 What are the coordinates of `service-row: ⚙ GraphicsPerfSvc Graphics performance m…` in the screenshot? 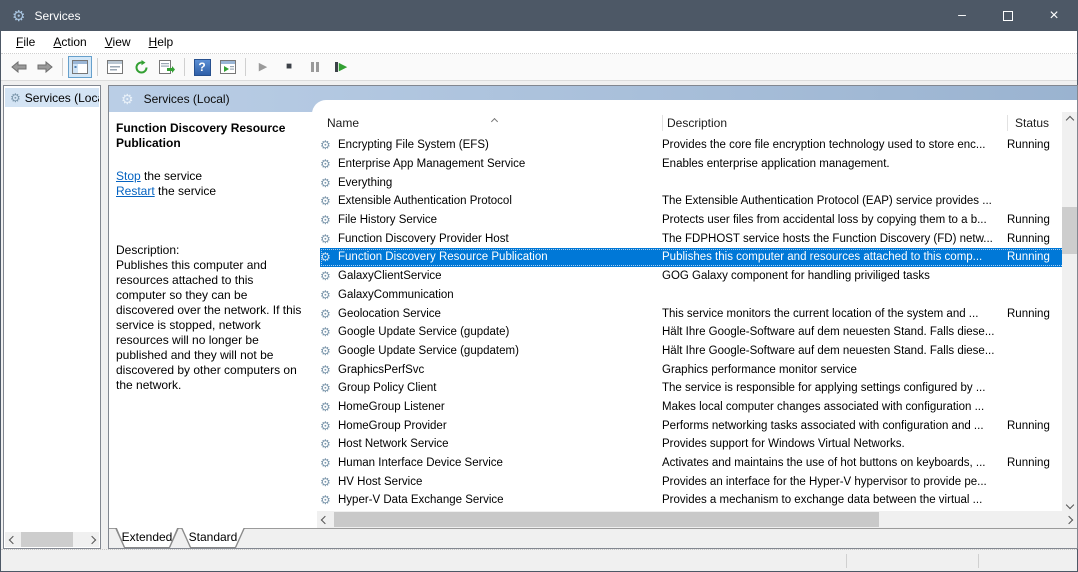 It's located at (692, 369).